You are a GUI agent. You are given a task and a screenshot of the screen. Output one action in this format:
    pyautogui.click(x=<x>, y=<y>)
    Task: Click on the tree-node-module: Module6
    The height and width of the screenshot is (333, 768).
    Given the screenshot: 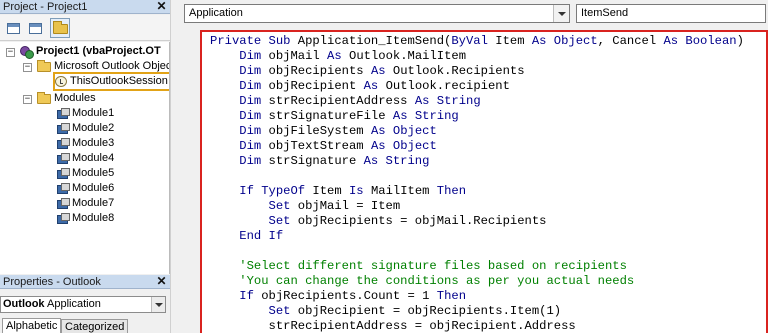 What is the action you would take?
    pyautogui.click(x=85, y=188)
    